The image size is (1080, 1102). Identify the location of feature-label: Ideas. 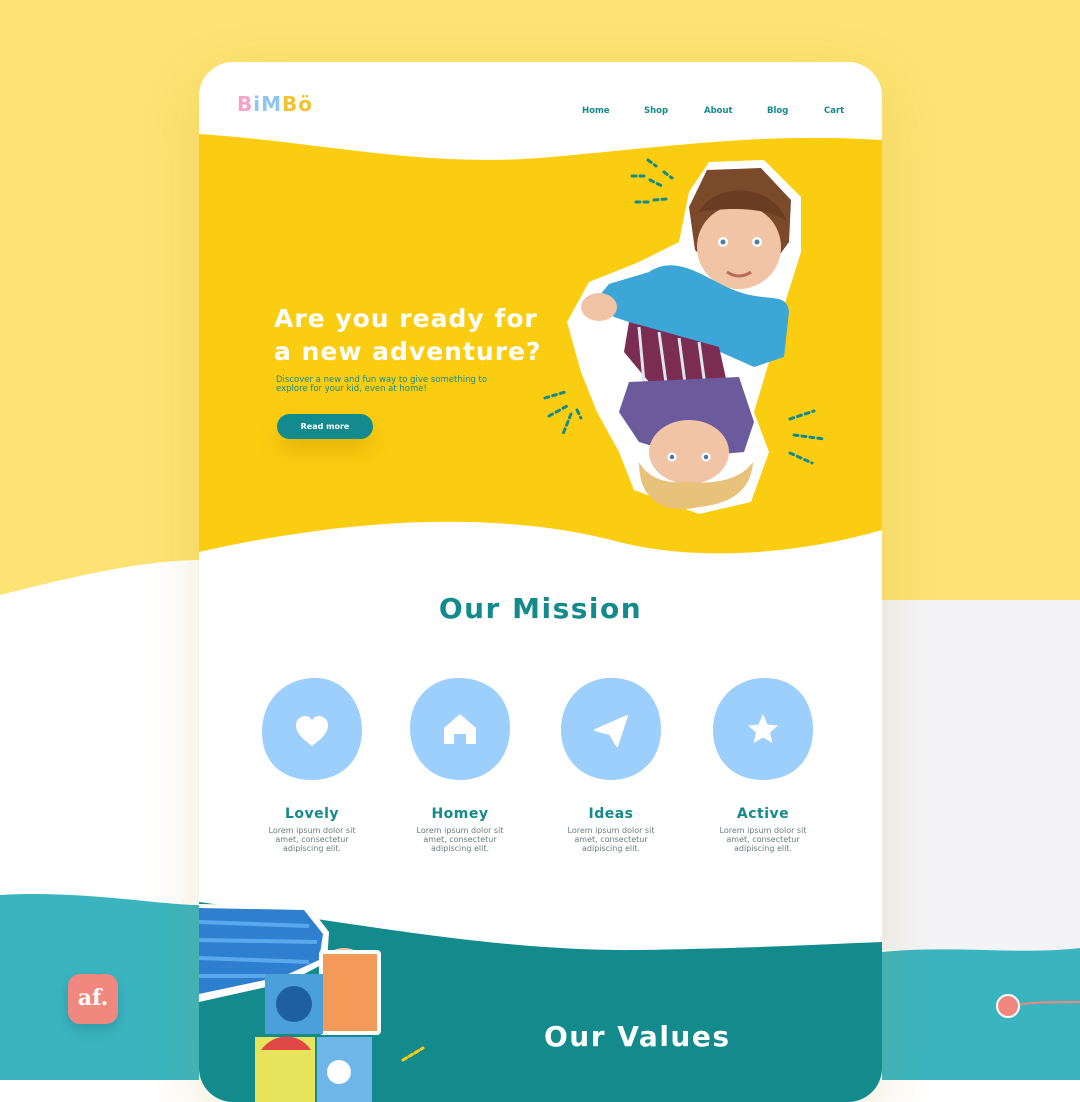
(611, 814).